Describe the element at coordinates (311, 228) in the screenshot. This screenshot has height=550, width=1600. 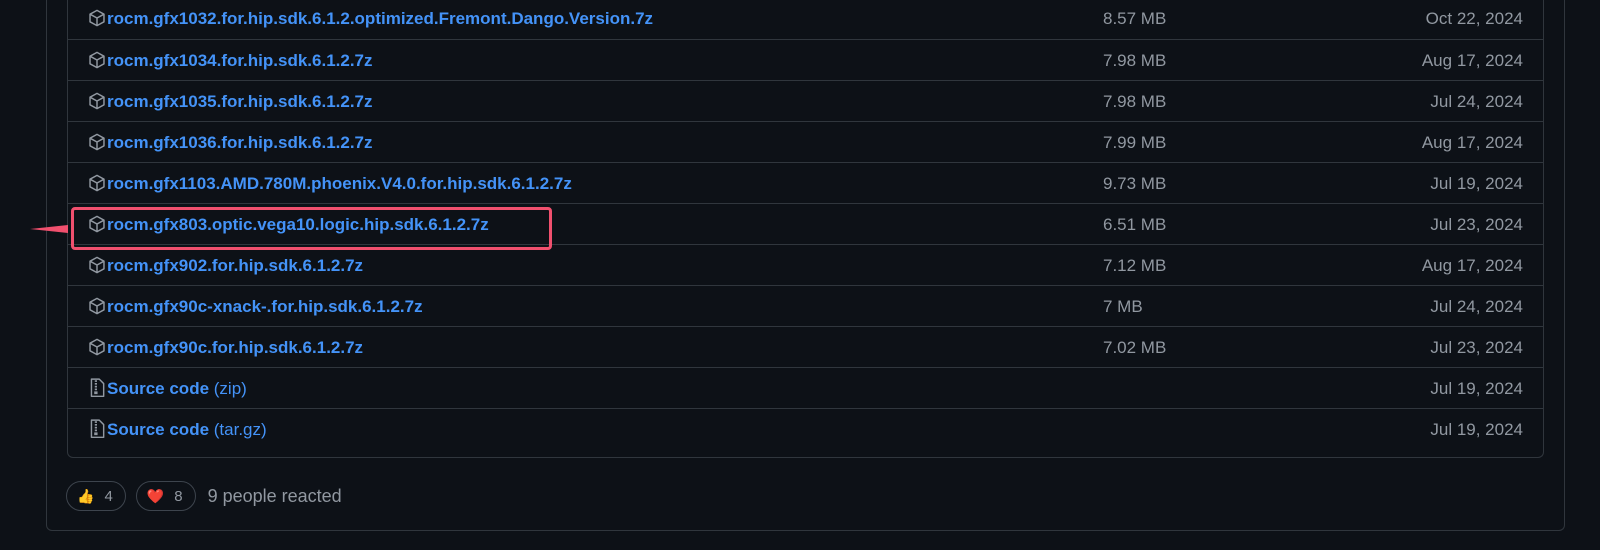
I see `highlight-box` at that location.